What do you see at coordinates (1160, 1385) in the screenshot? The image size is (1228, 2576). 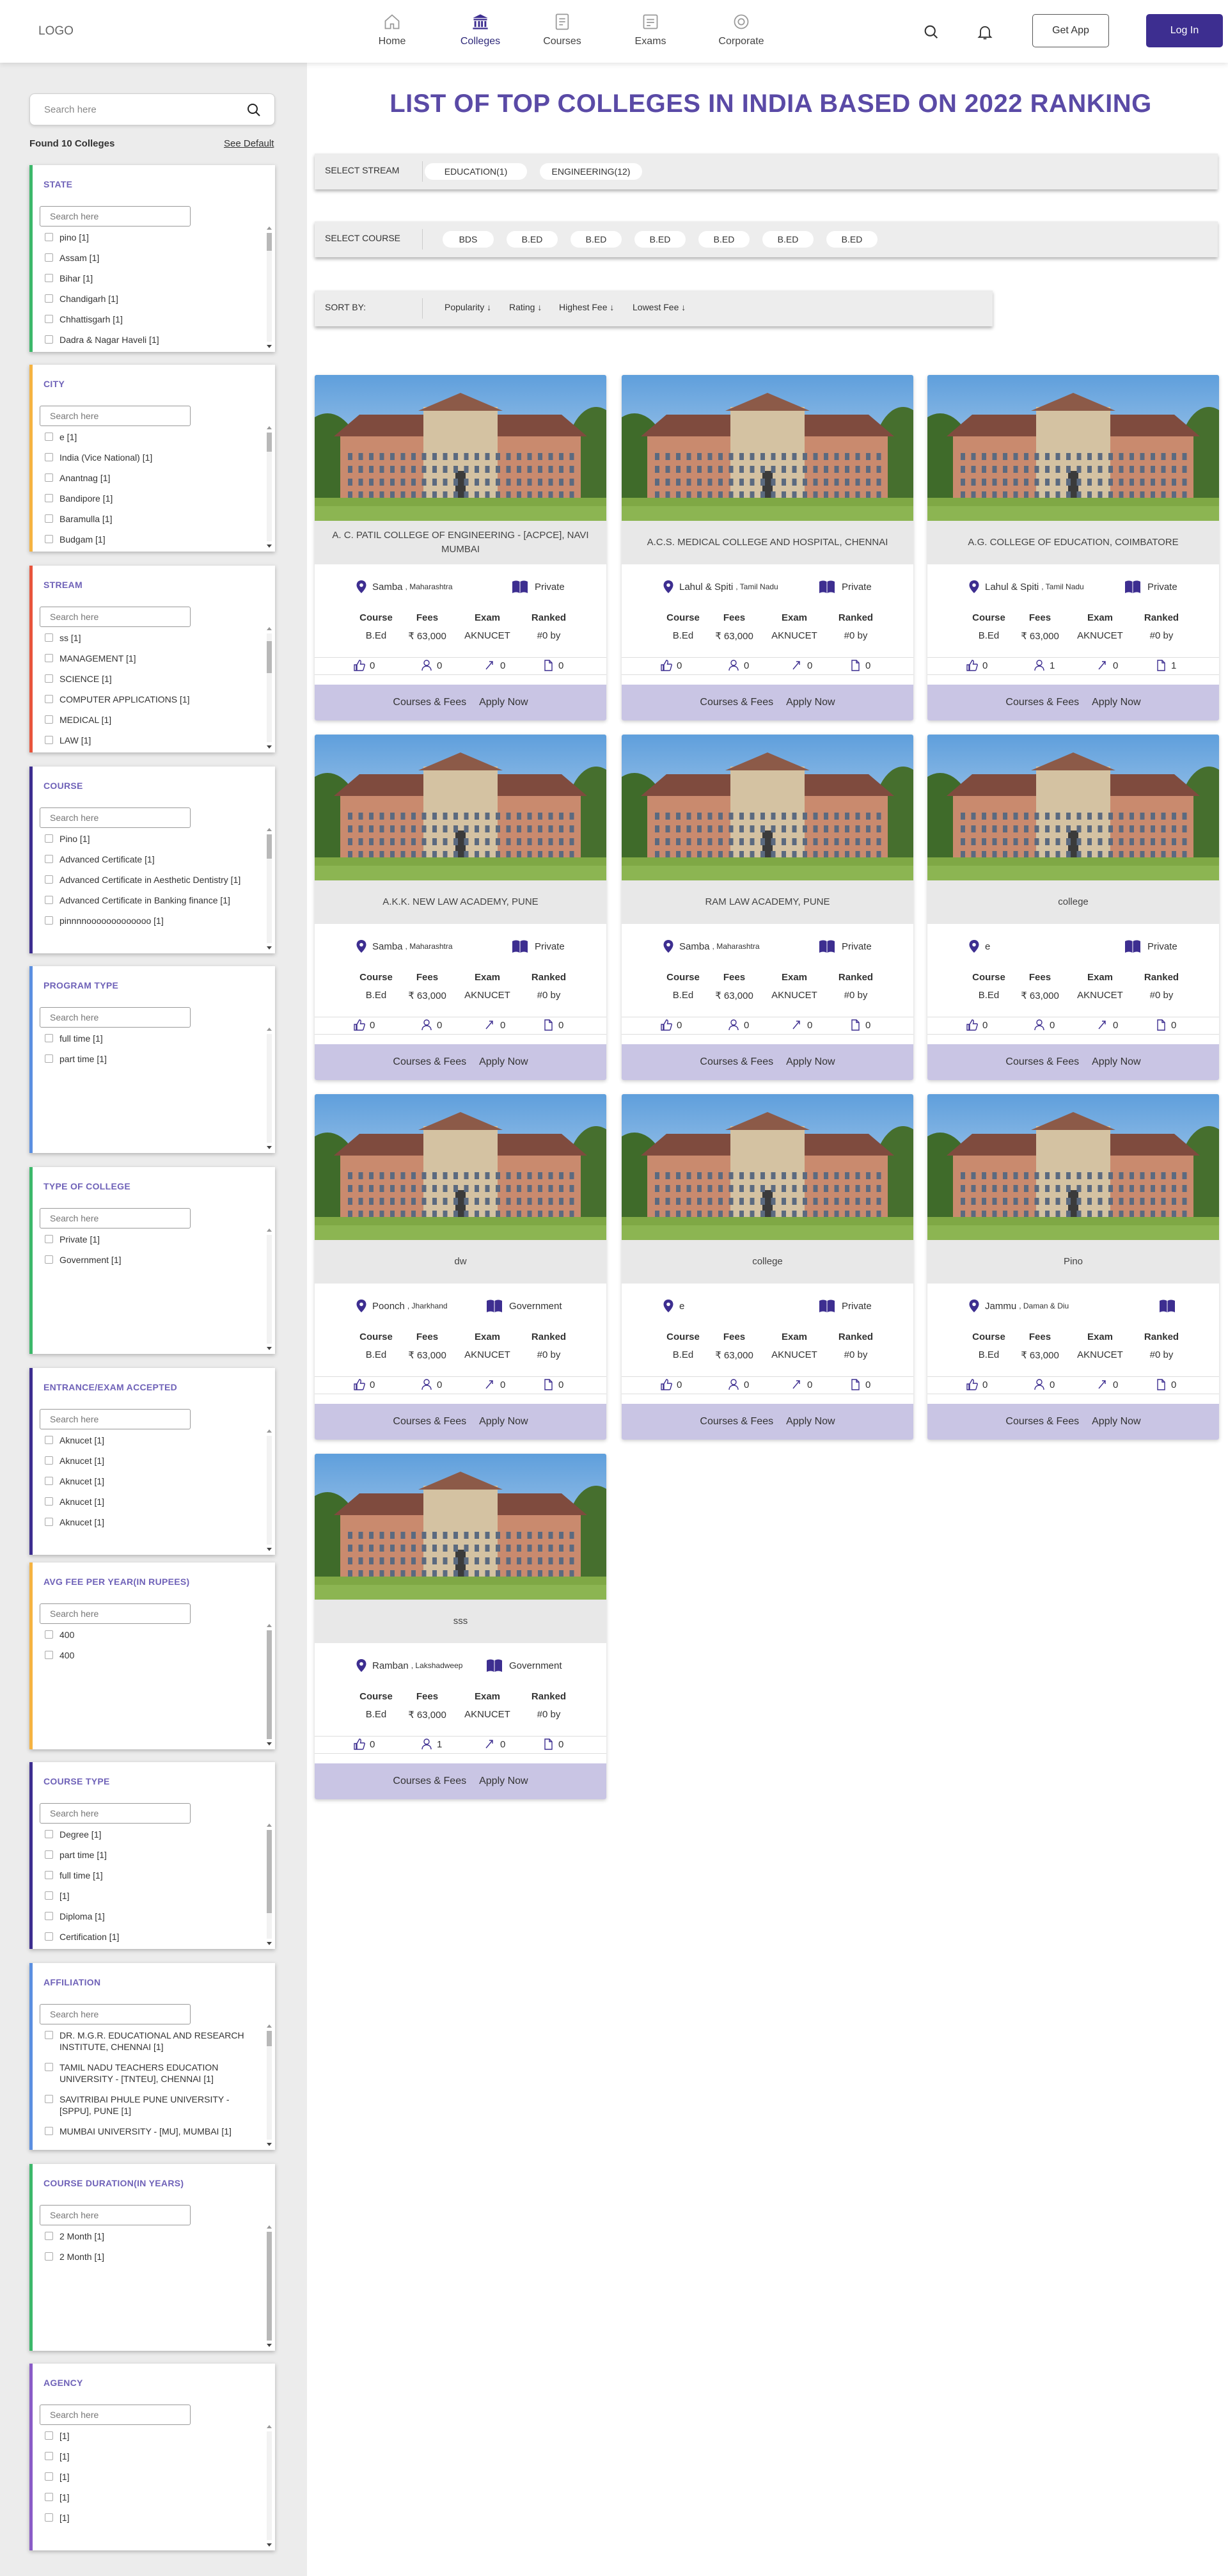 I see `document-icon` at bounding box center [1160, 1385].